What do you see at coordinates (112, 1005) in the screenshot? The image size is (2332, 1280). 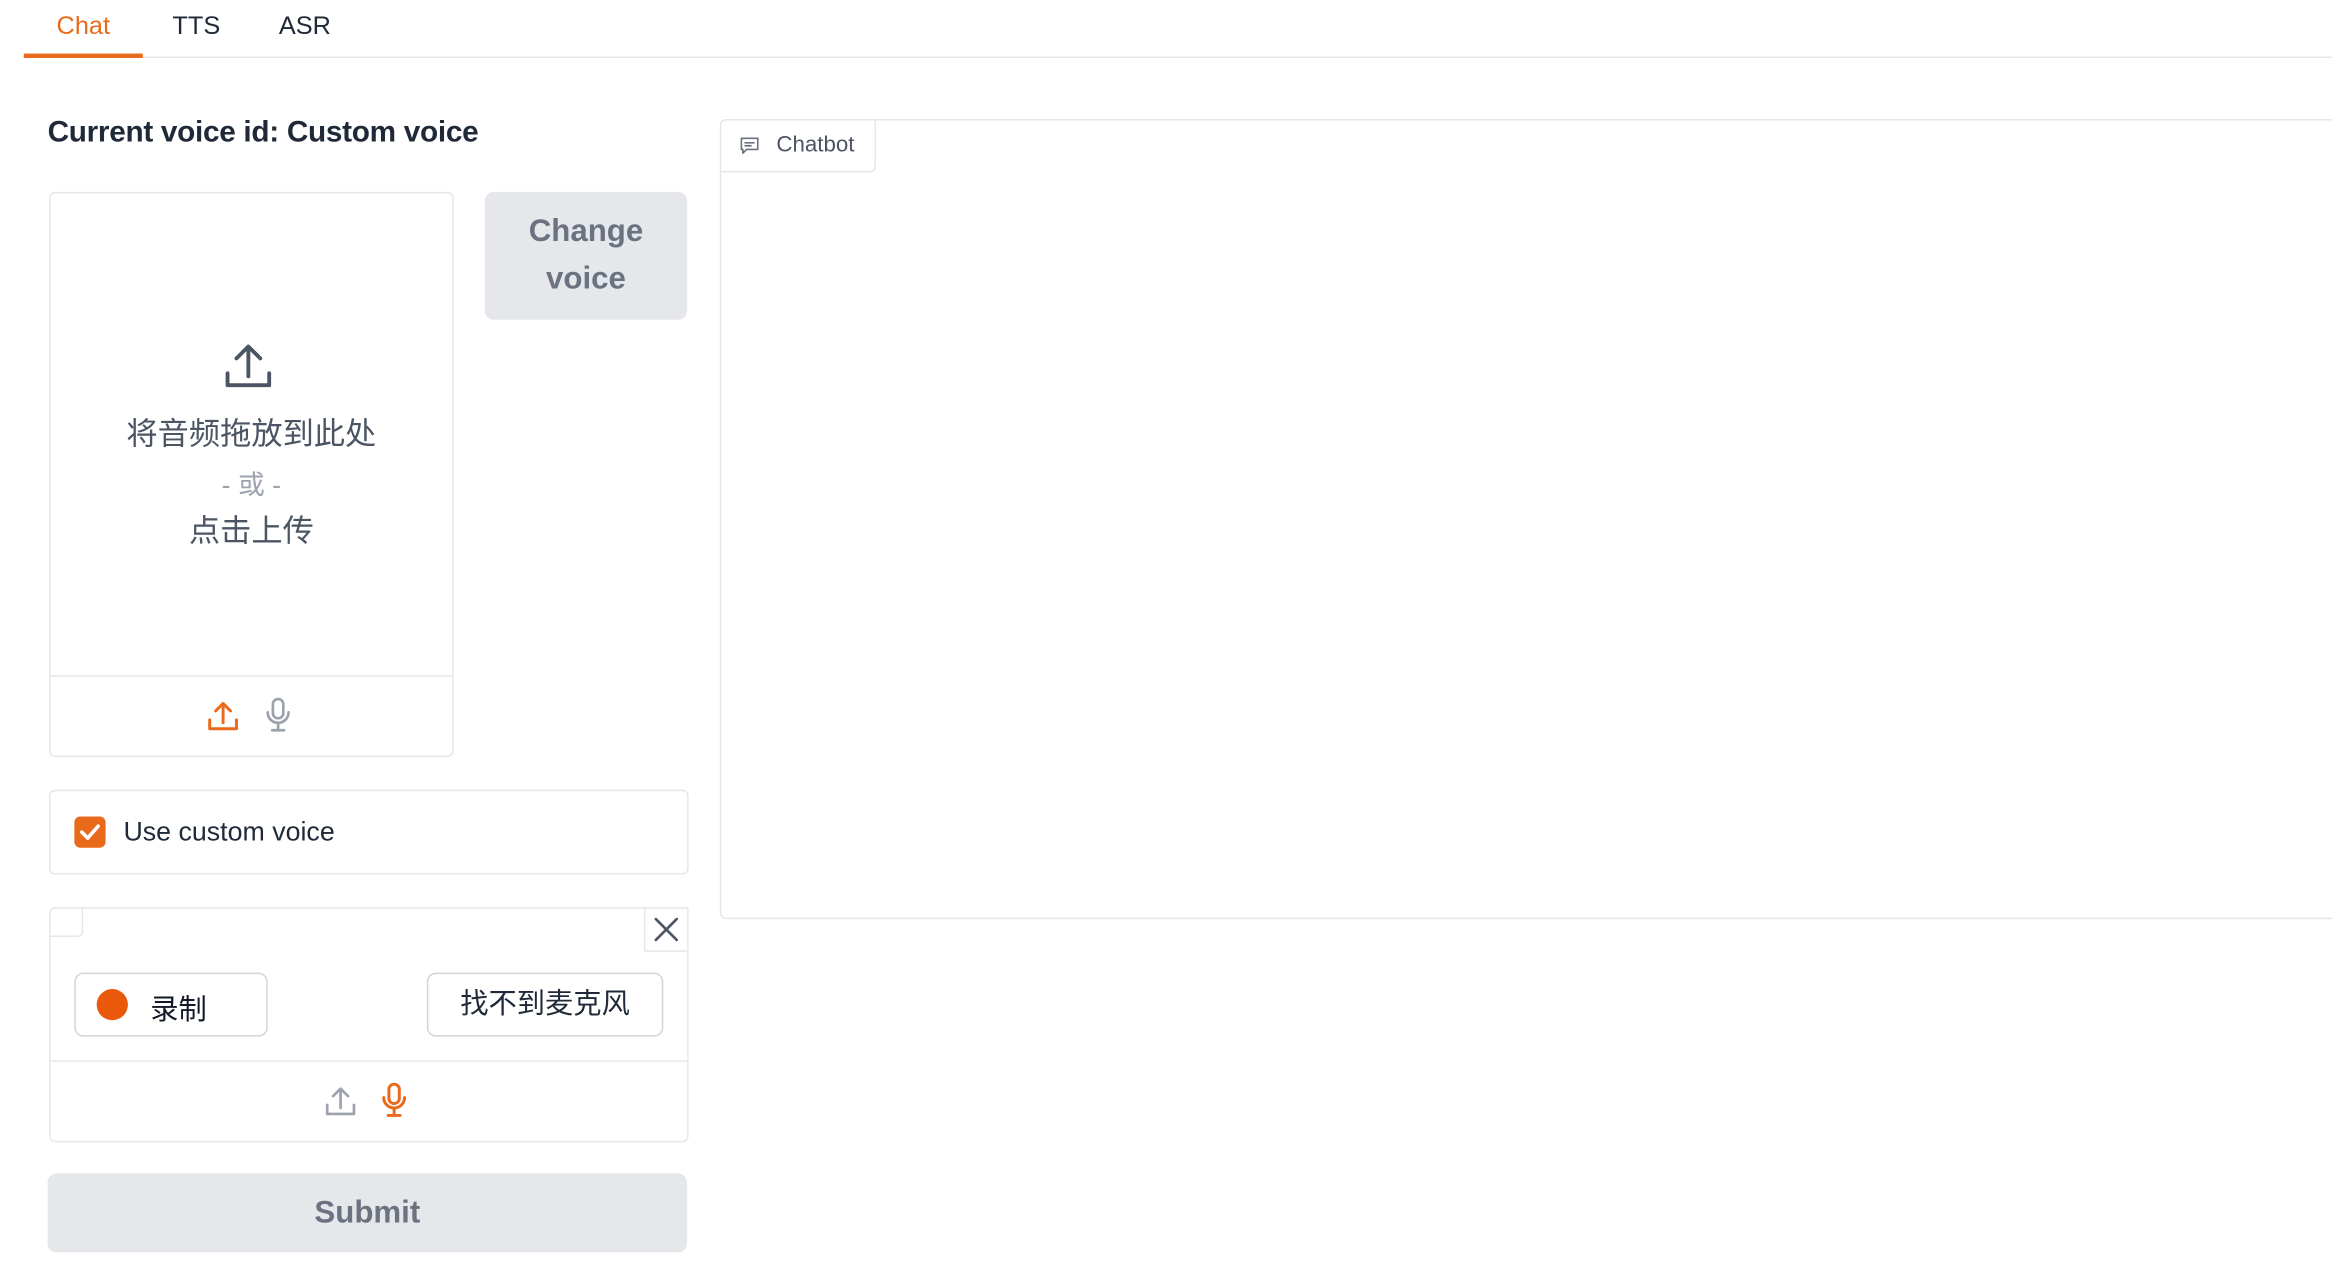 I see `record-dot-icon` at bounding box center [112, 1005].